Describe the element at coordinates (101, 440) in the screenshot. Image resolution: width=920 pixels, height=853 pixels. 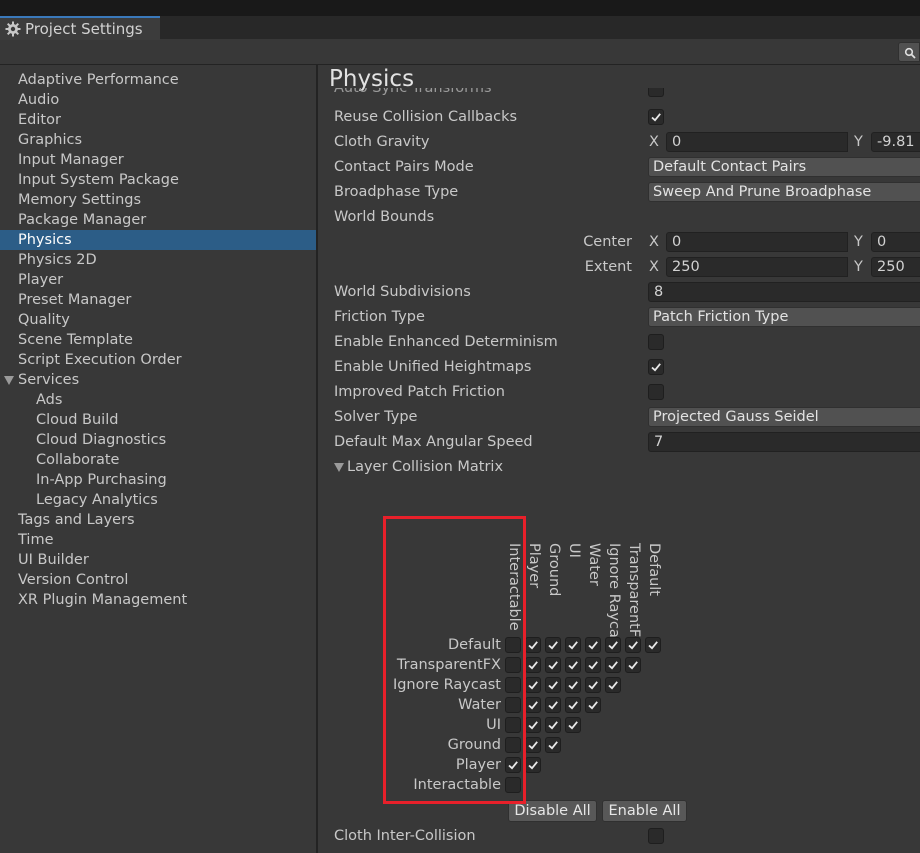
I see `sidebar-item-label: Cloud Diagnostics` at that location.